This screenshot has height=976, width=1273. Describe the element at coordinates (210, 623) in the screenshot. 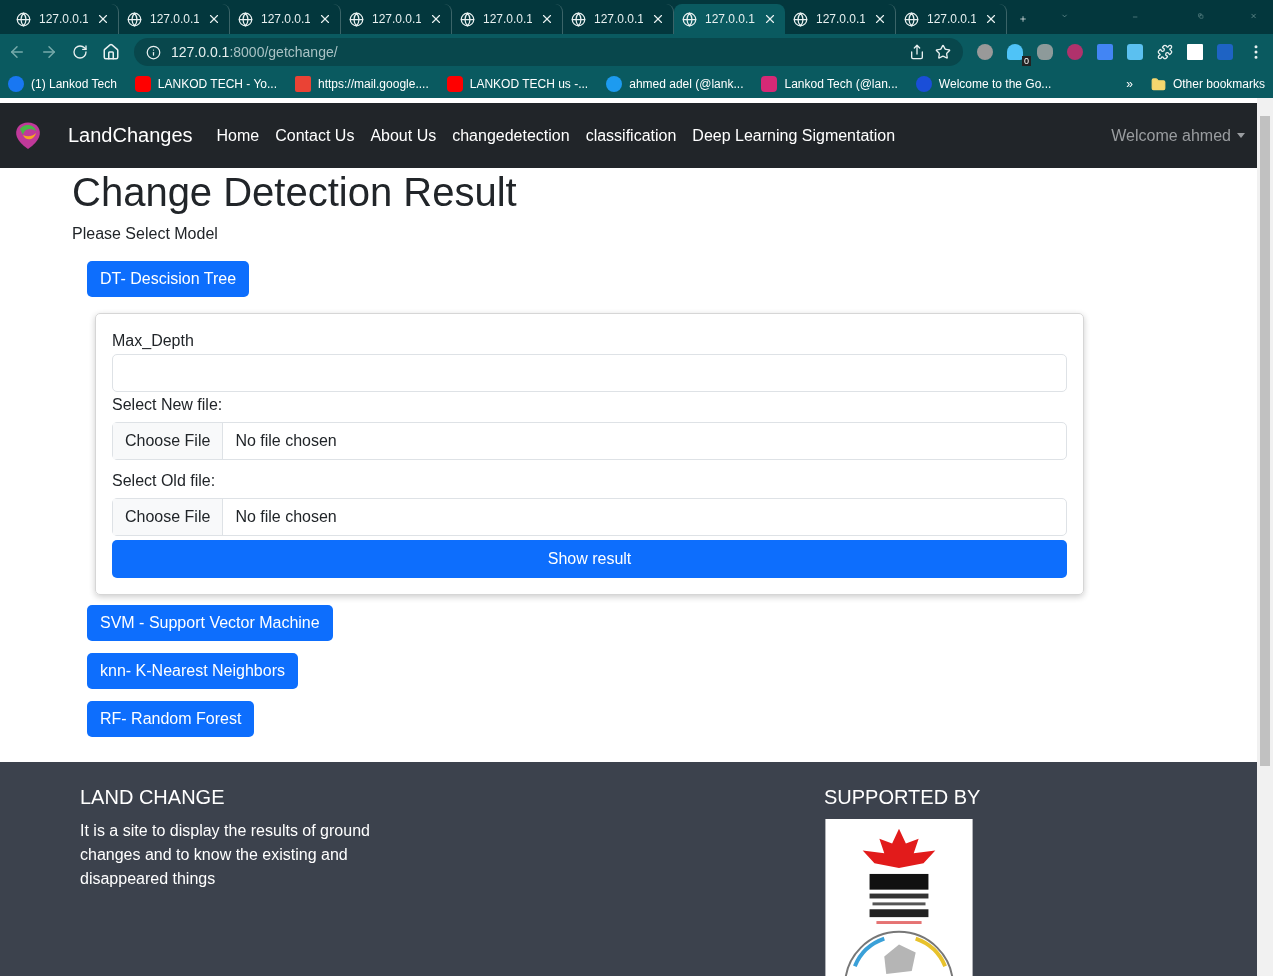

I see `model-button: SVM - Support Vector Machine` at that location.